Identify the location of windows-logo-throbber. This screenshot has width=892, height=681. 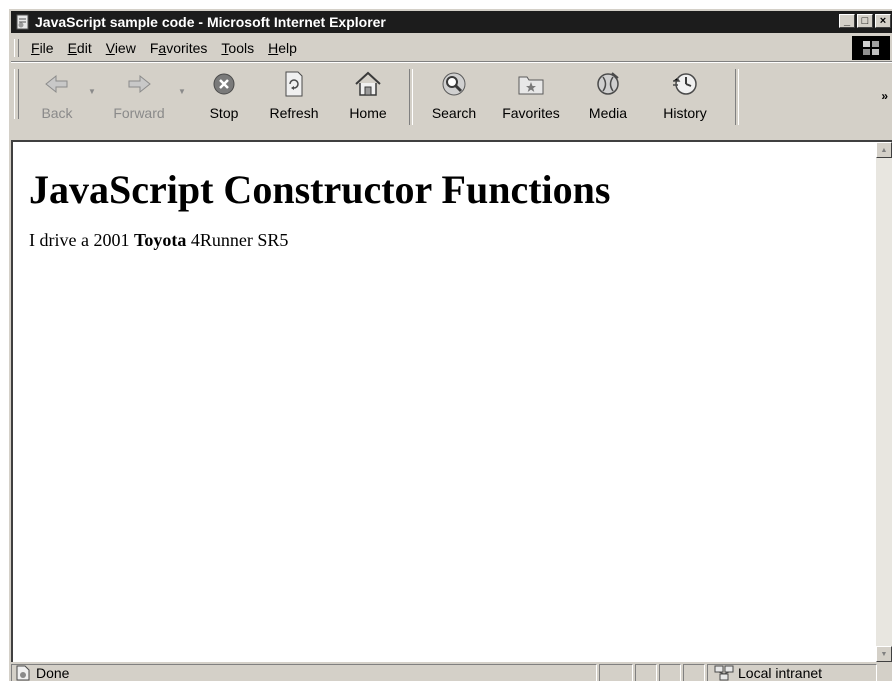
(871, 48).